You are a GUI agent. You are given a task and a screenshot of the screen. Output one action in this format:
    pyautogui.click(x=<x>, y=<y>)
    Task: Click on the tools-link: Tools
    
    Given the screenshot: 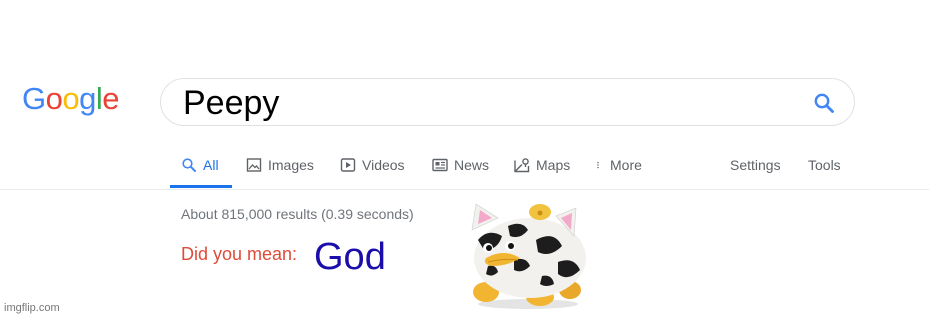 What is the action you would take?
    pyautogui.click(x=824, y=169)
    